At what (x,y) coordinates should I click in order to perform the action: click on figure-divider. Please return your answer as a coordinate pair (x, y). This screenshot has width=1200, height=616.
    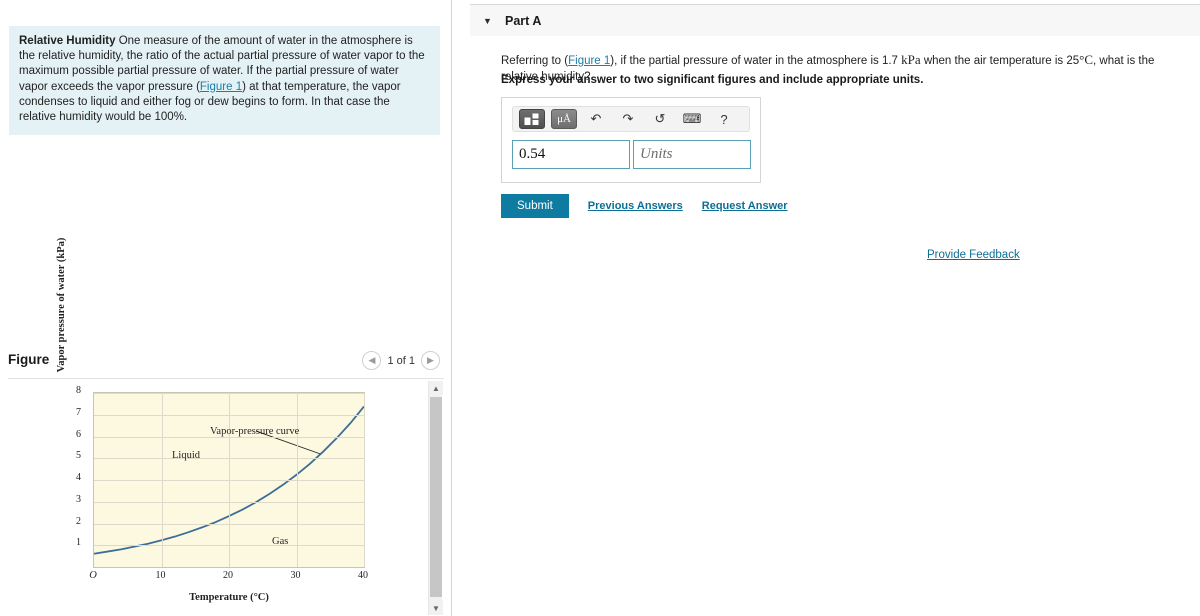
    Looking at the image, I should click on (226, 378).